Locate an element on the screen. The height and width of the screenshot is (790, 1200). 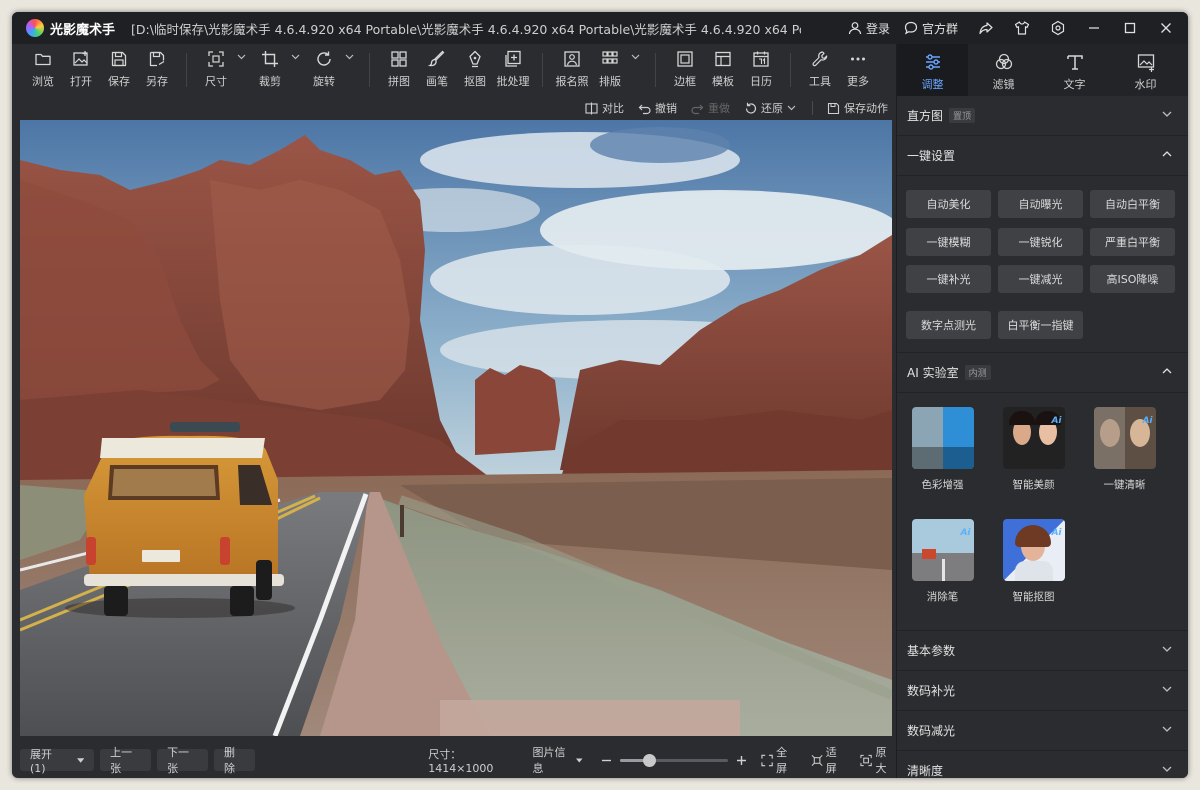
severe-white-balance-button: 严重白平衡 is located at coordinates (1132, 241).